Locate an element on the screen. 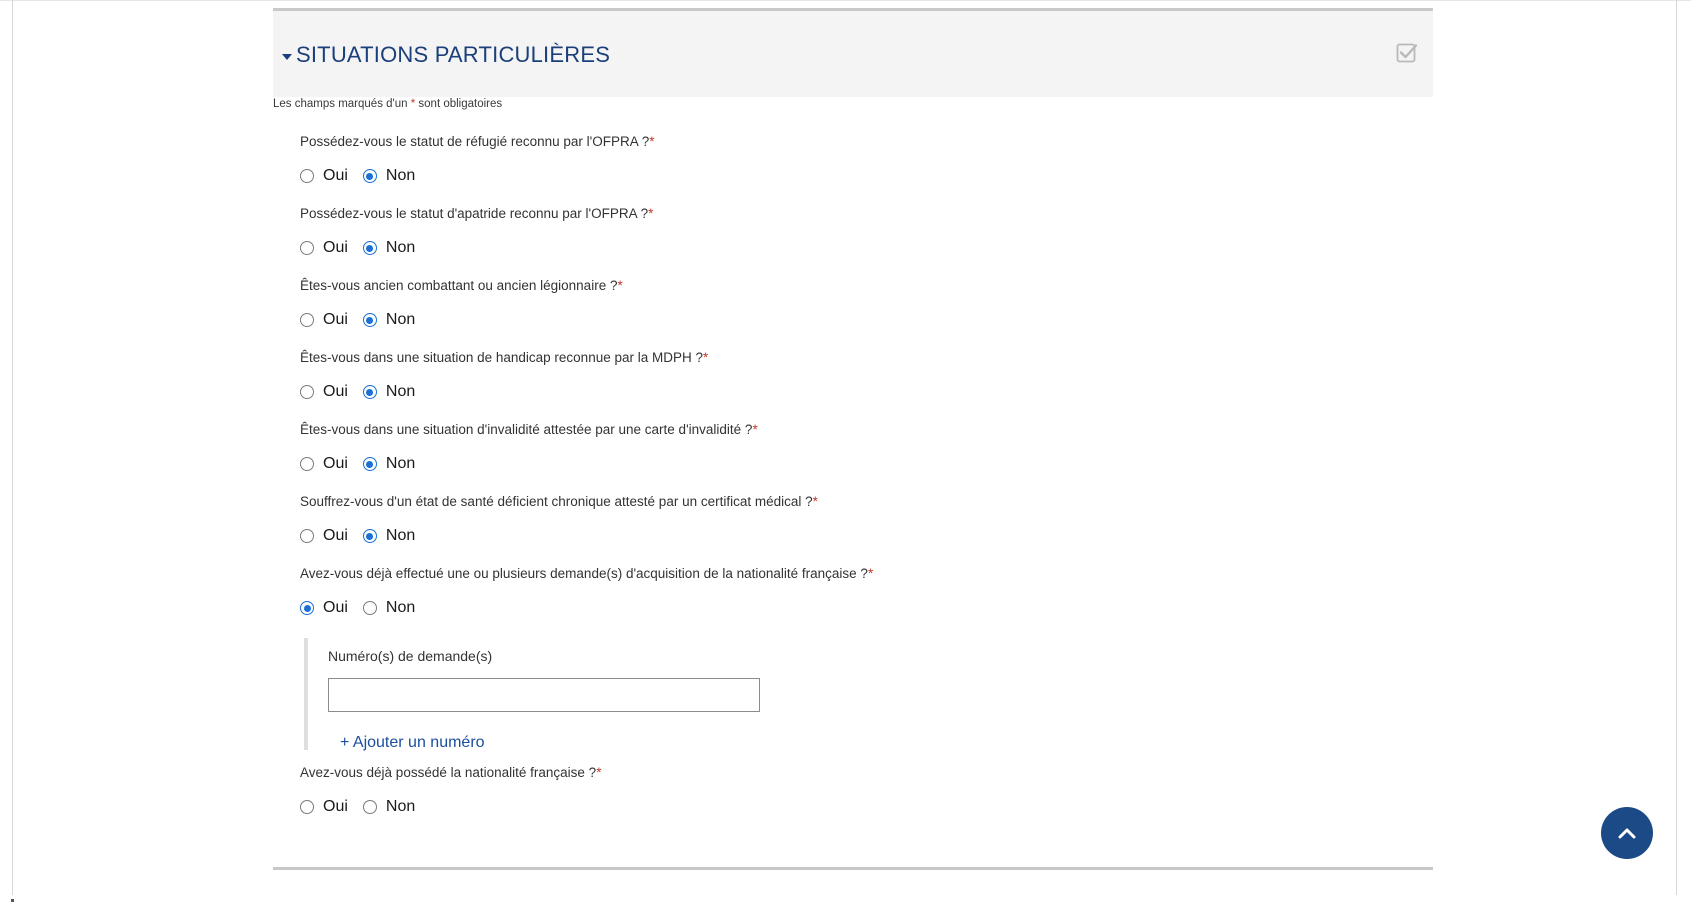 Image resolution: width=1691 pixels, height=905 pixels. add-request-number-link: + Ajouter un numéro is located at coordinates (412, 743).